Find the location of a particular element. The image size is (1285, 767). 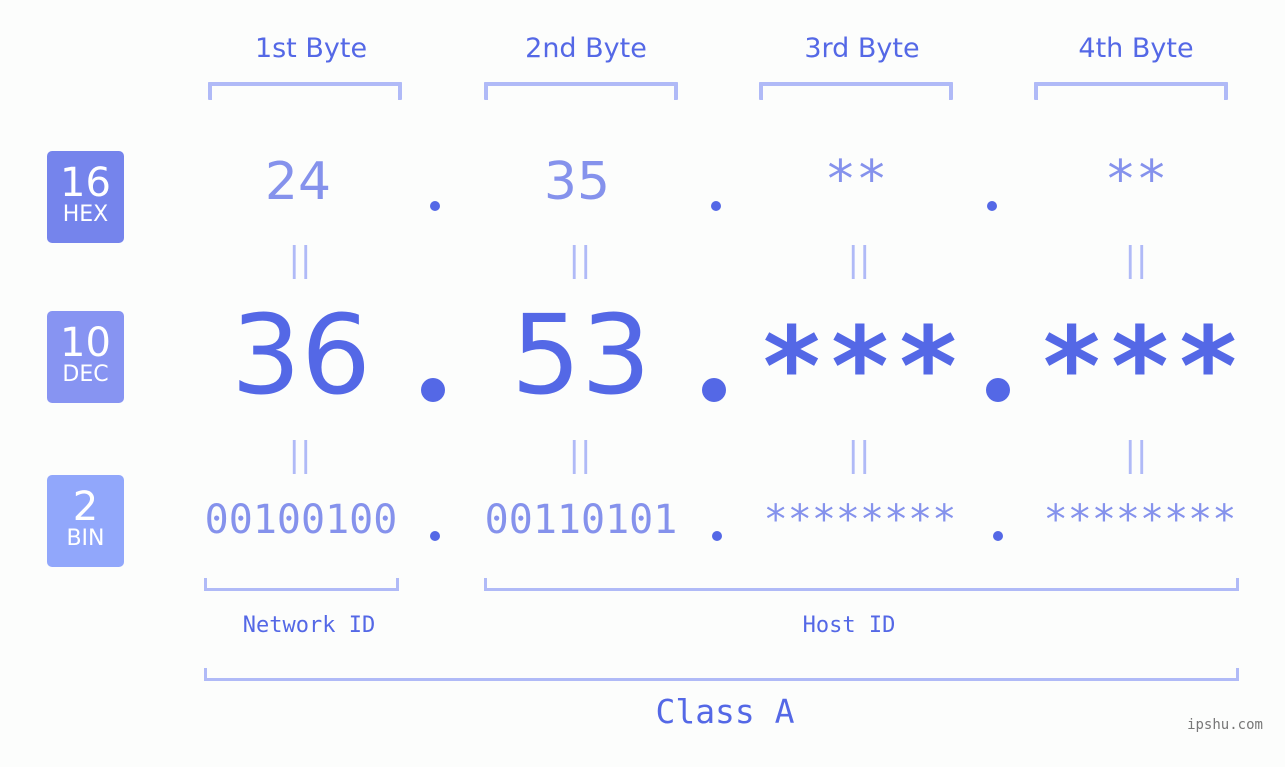

hex-base: 16 is located at coordinates (85, 183).